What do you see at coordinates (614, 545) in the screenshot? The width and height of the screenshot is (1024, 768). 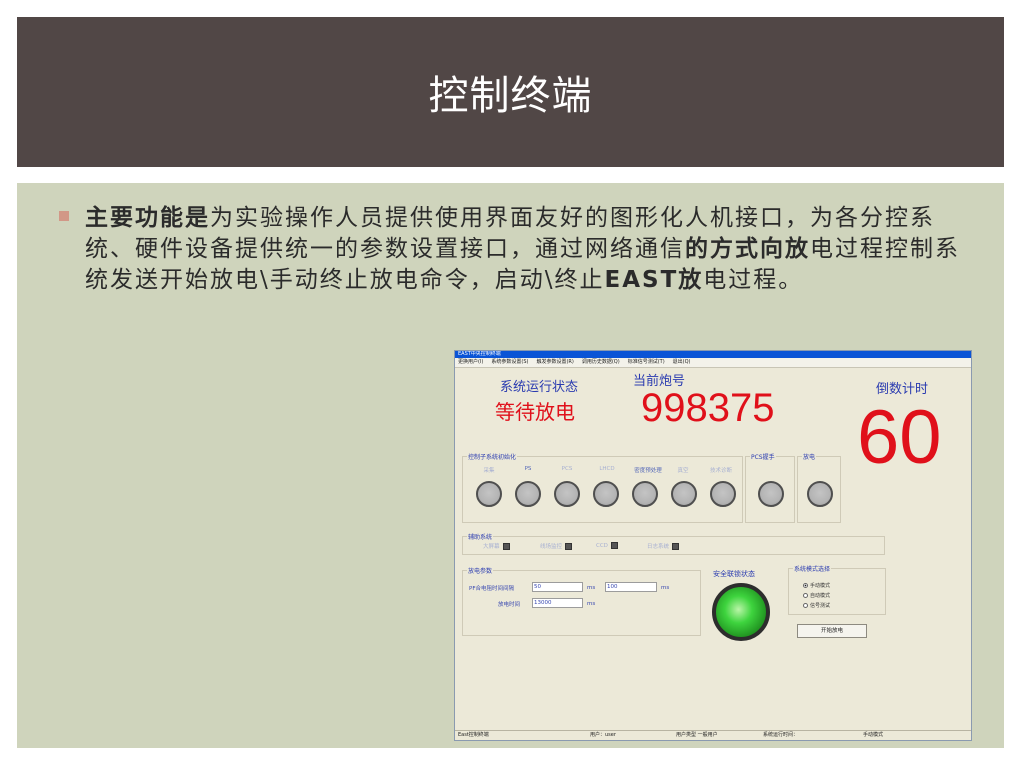 I see `aux-ccd-indicator` at bounding box center [614, 545].